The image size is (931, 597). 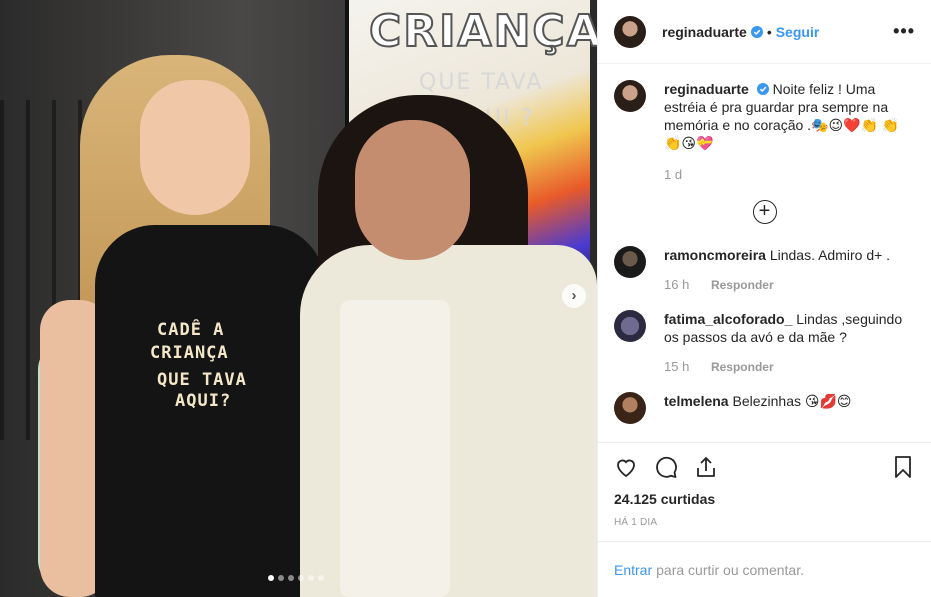 I want to click on comment-timestamp: 16 h, so click(x=676, y=284).